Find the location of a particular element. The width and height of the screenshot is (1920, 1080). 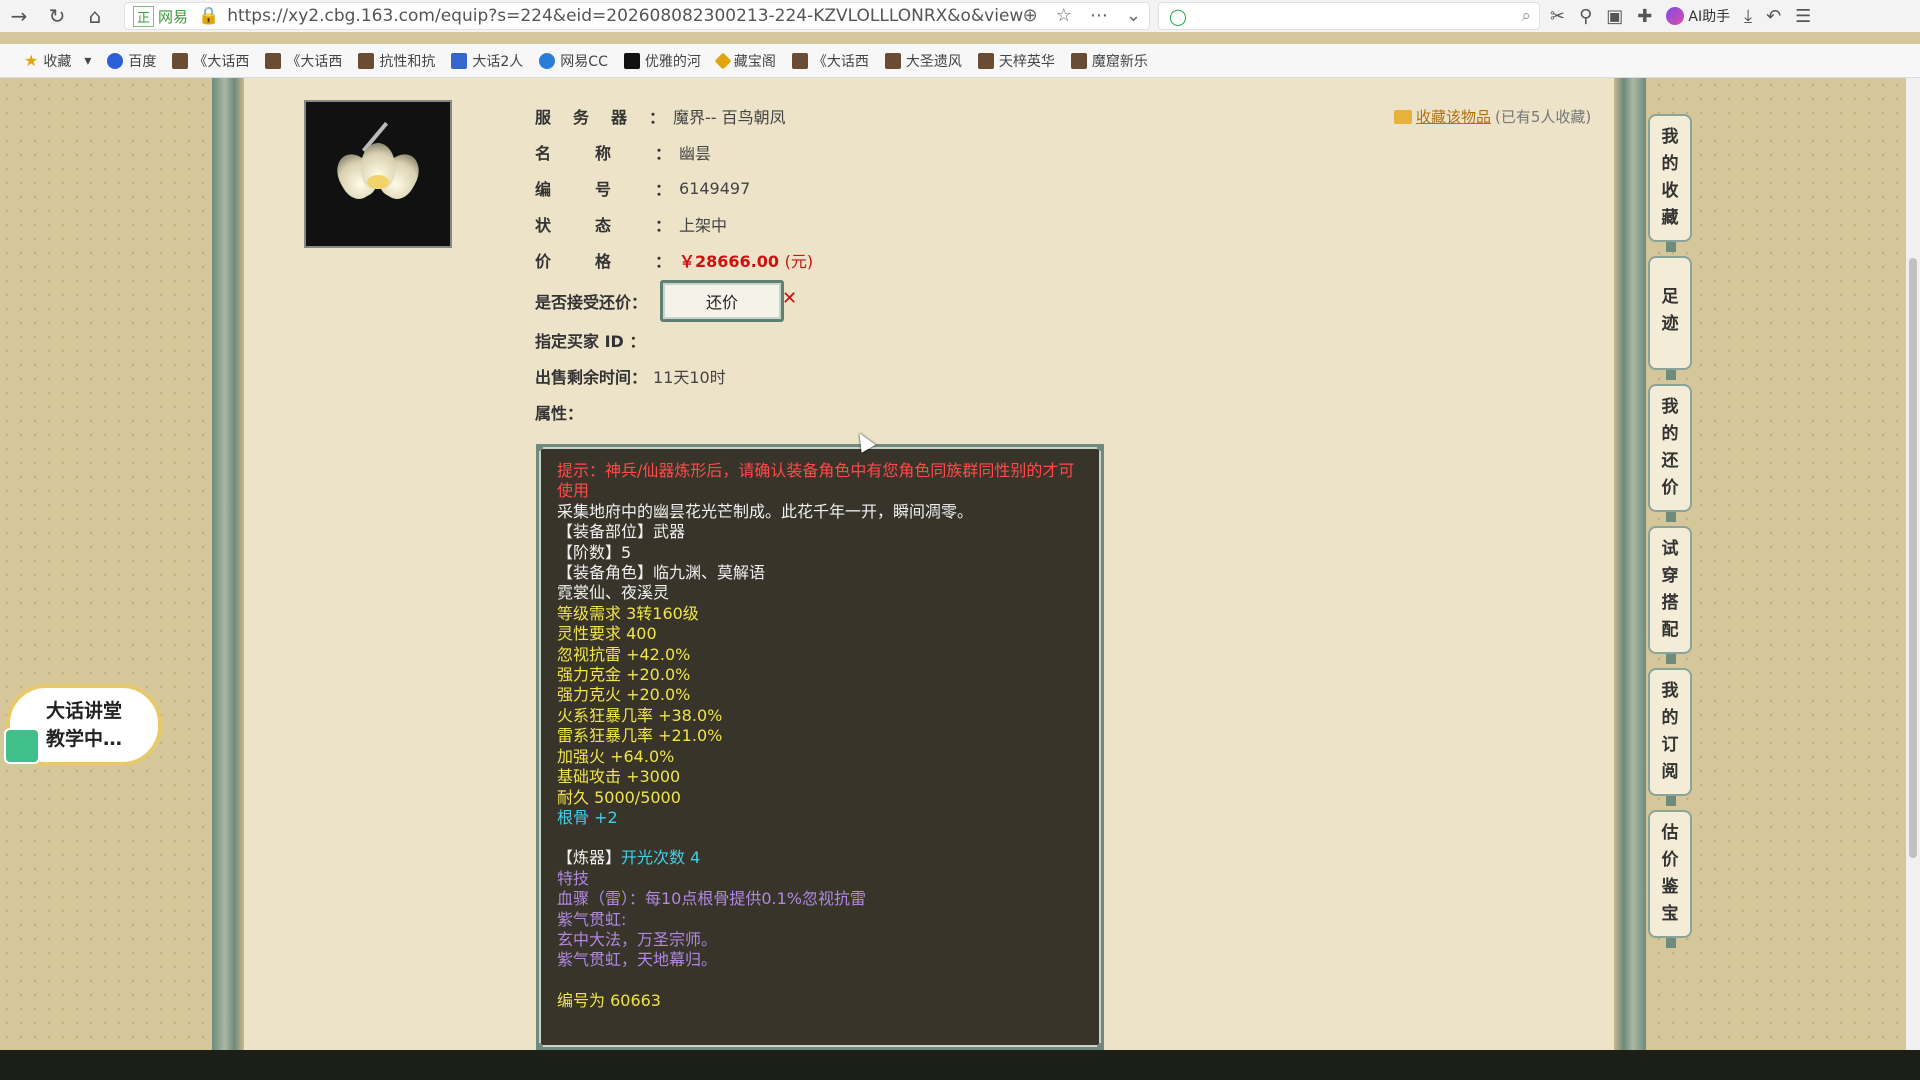

tab-try-on: 试穿搭配 is located at coordinates (1670, 595).